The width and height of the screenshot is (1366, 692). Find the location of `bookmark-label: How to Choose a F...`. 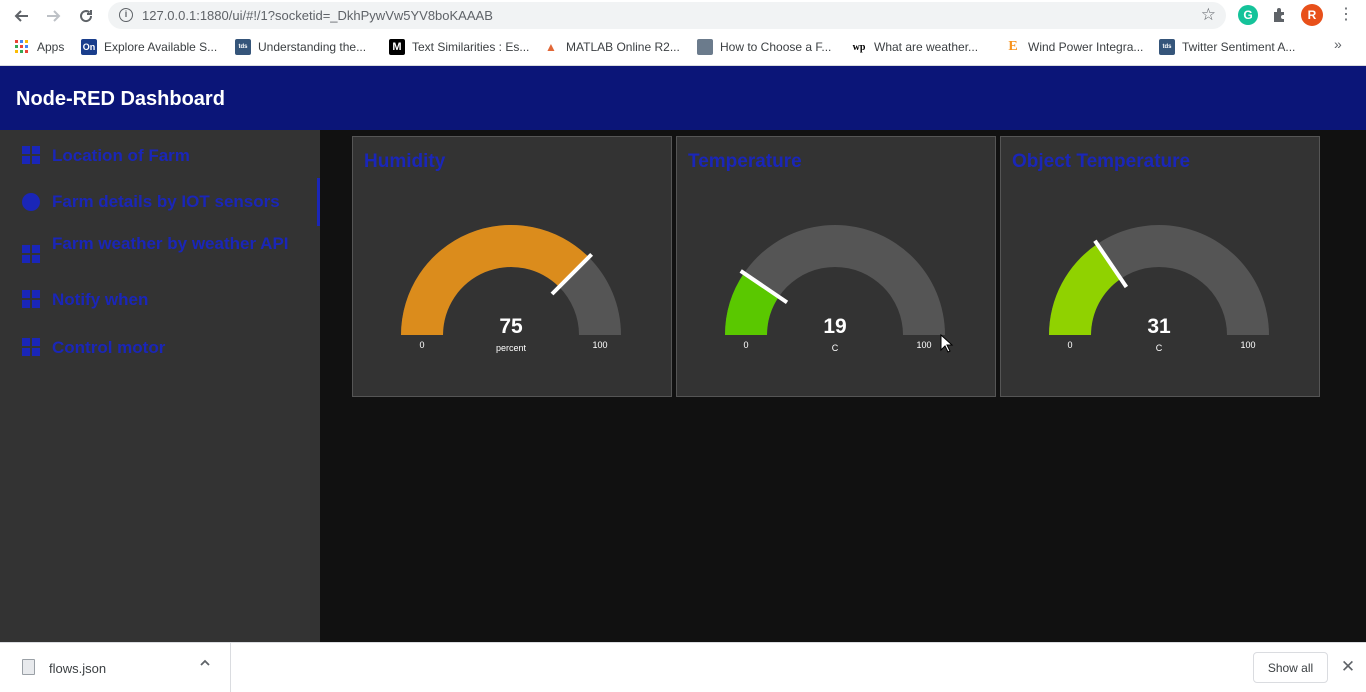

bookmark-label: How to Choose a F... is located at coordinates (776, 47).